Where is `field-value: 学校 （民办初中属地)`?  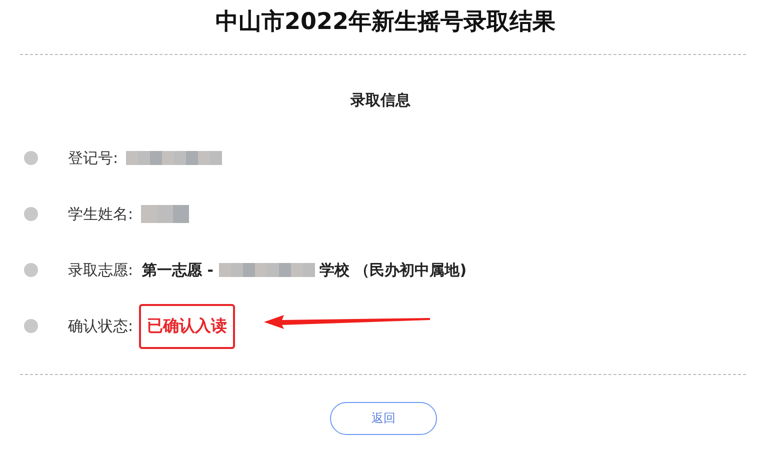 field-value: 学校 （民办初中属地) is located at coordinates (393, 270).